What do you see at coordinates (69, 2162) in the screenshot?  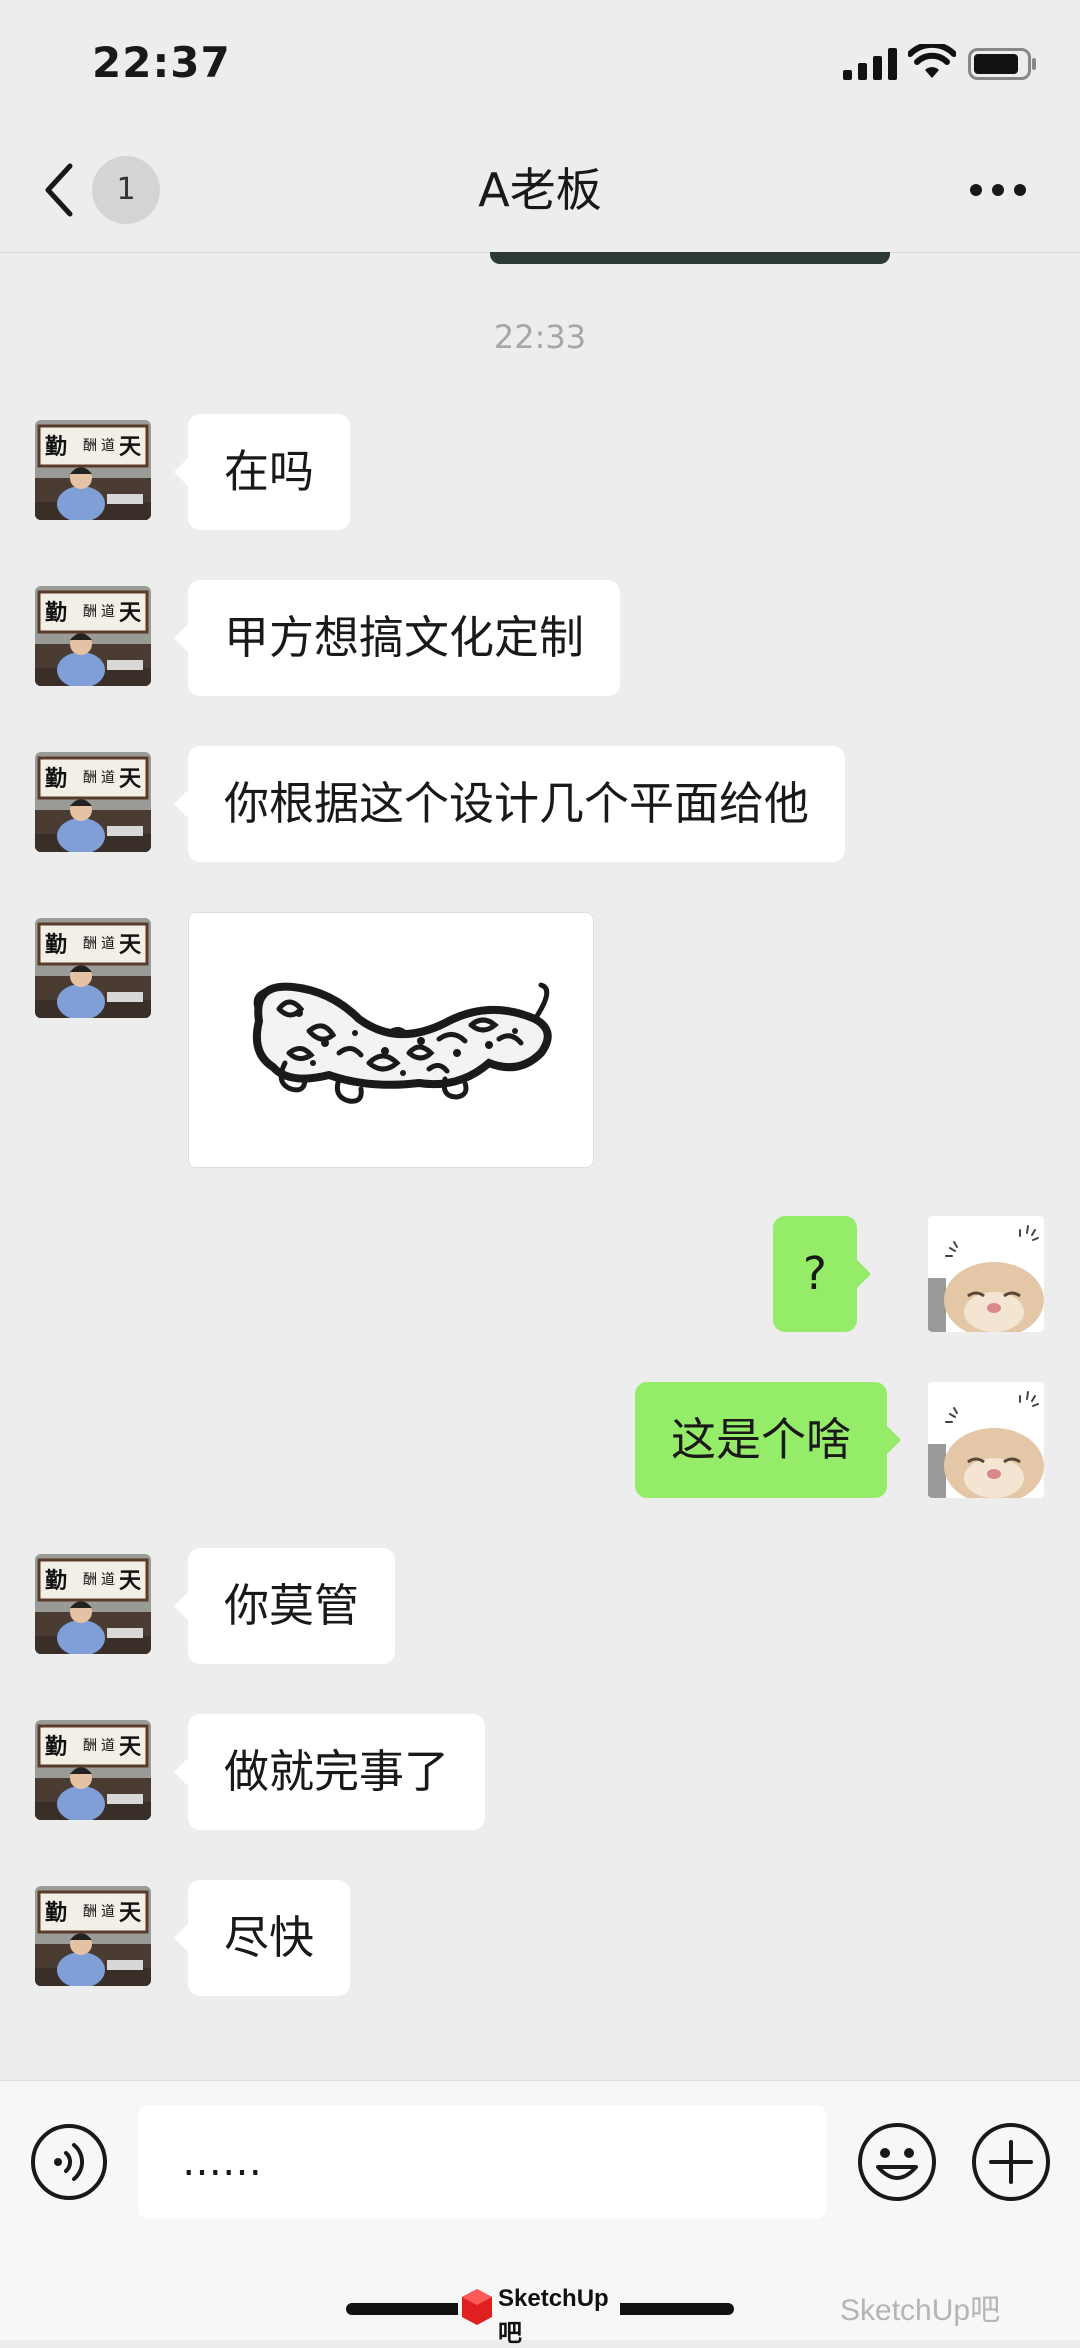 I see `voice-input-icon` at bounding box center [69, 2162].